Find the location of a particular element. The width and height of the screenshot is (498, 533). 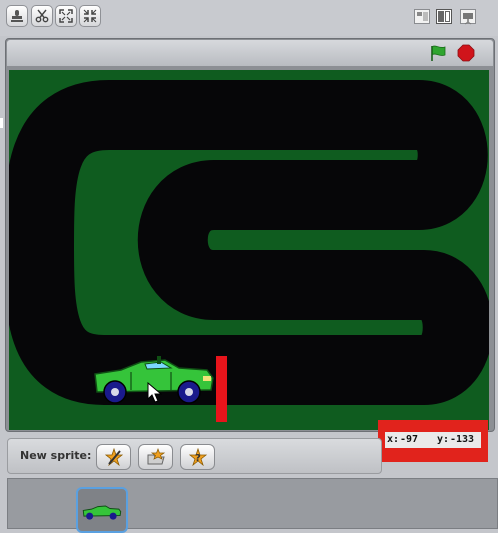

scissors-icon is located at coordinates (42, 16).